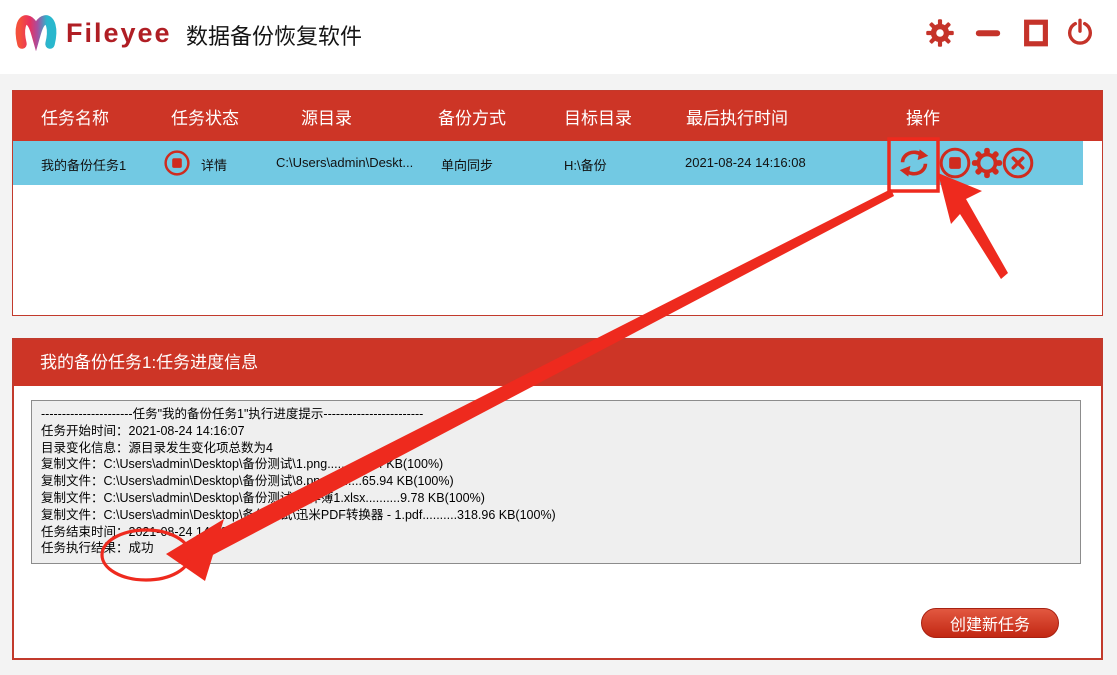  What do you see at coordinates (940, 33) in the screenshot?
I see `settings-gear-icon` at bounding box center [940, 33].